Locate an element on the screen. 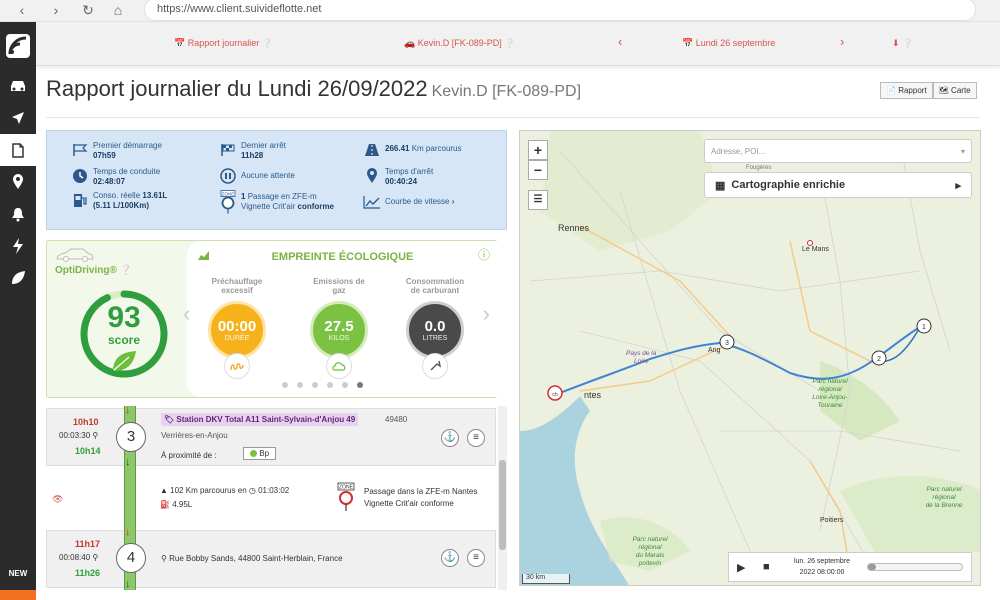 This screenshot has width=1000, height=600. eco-title: EMPREINTE ÉCOLOGIQUE is located at coordinates (342, 257).